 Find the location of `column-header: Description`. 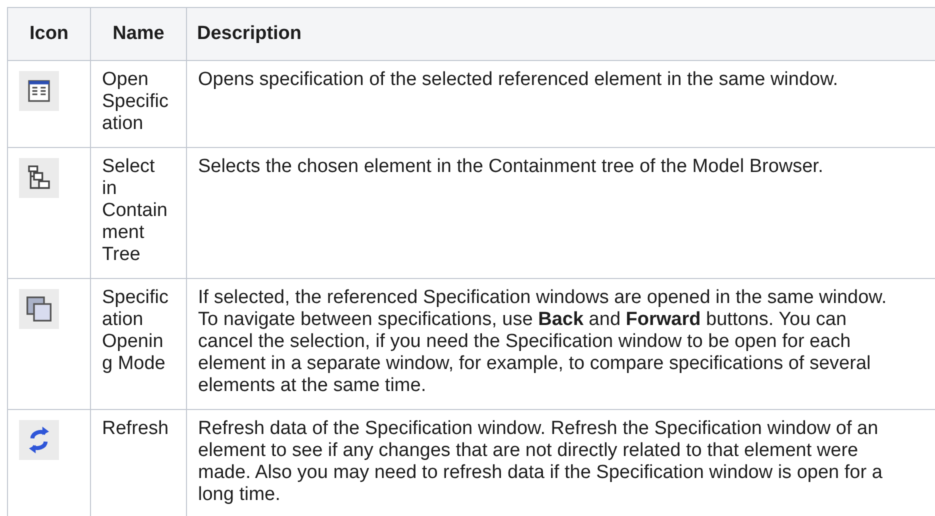

column-header: Description is located at coordinates (560, 34).